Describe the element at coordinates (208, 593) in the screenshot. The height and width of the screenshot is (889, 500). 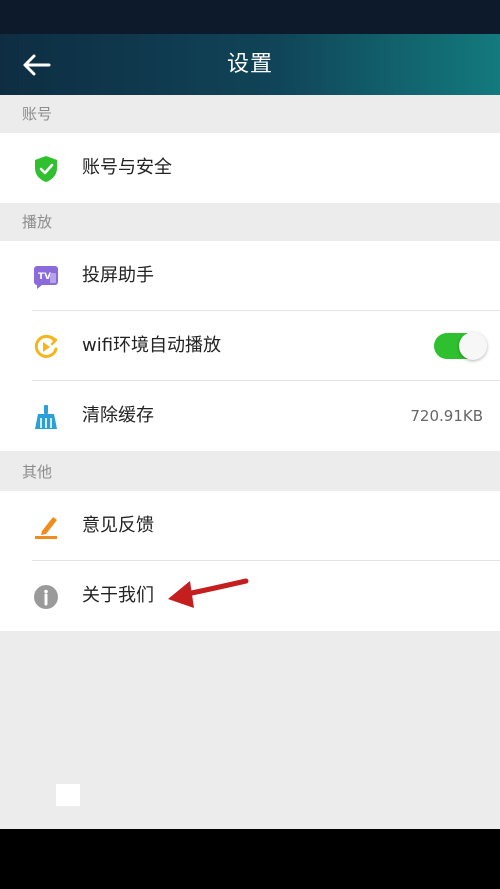
I see `annotation-arrow-icon` at that location.